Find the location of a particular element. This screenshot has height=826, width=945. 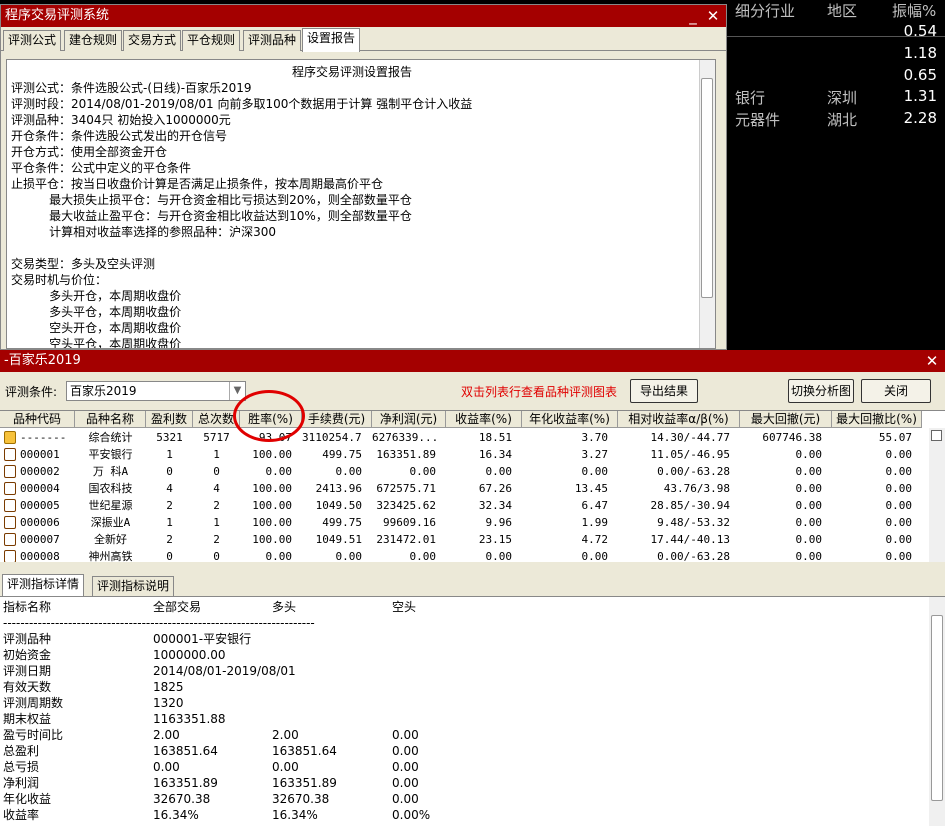

tab-detail: 评测指标详情 is located at coordinates (43, 585).